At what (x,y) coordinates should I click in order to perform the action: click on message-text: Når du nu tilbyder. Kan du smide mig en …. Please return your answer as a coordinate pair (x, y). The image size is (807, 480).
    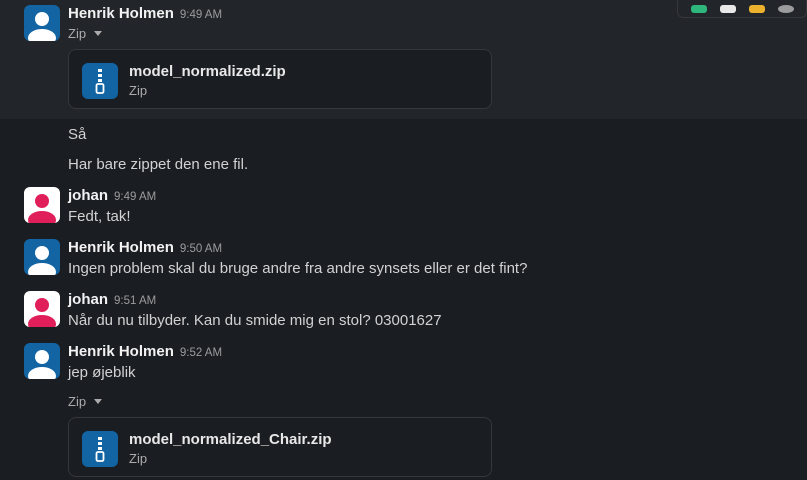
    Looking at the image, I should click on (255, 320).